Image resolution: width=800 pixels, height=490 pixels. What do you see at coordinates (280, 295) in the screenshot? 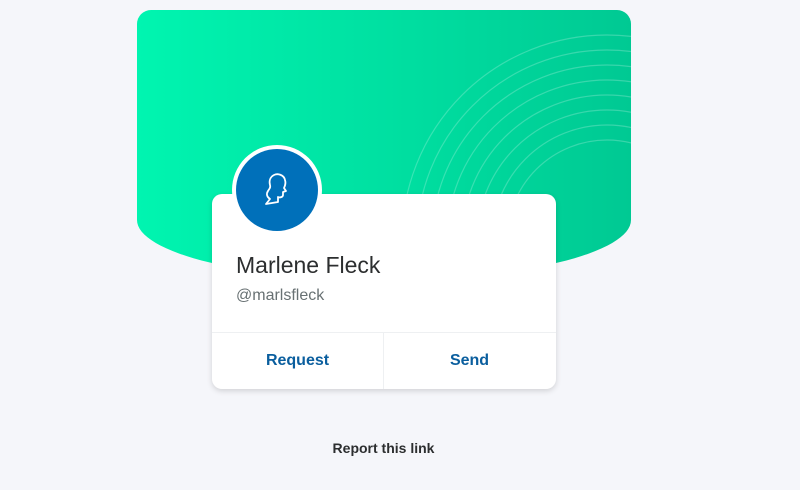
I see `profile-handle: @marlsfleck` at bounding box center [280, 295].